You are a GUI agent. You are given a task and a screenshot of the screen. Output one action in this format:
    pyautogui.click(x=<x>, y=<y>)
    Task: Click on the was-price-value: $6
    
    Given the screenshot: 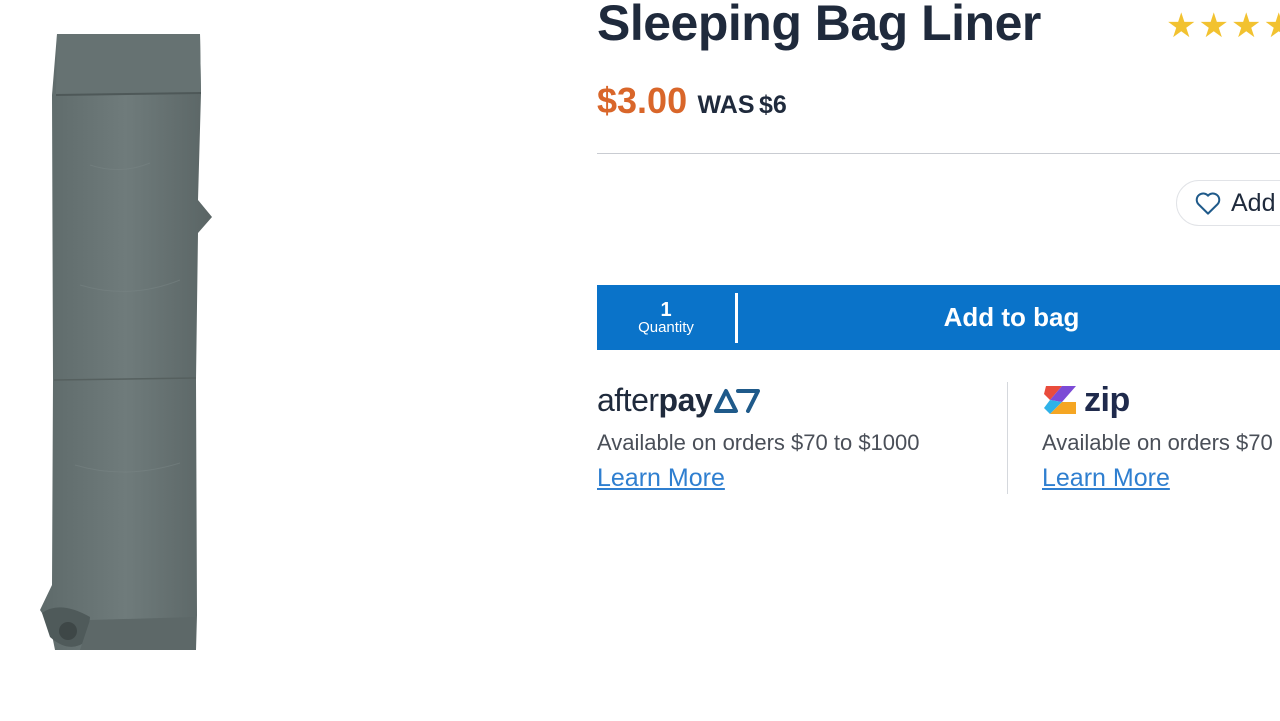 What is the action you would take?
    pyautogui.click(x=772, y=105)
    